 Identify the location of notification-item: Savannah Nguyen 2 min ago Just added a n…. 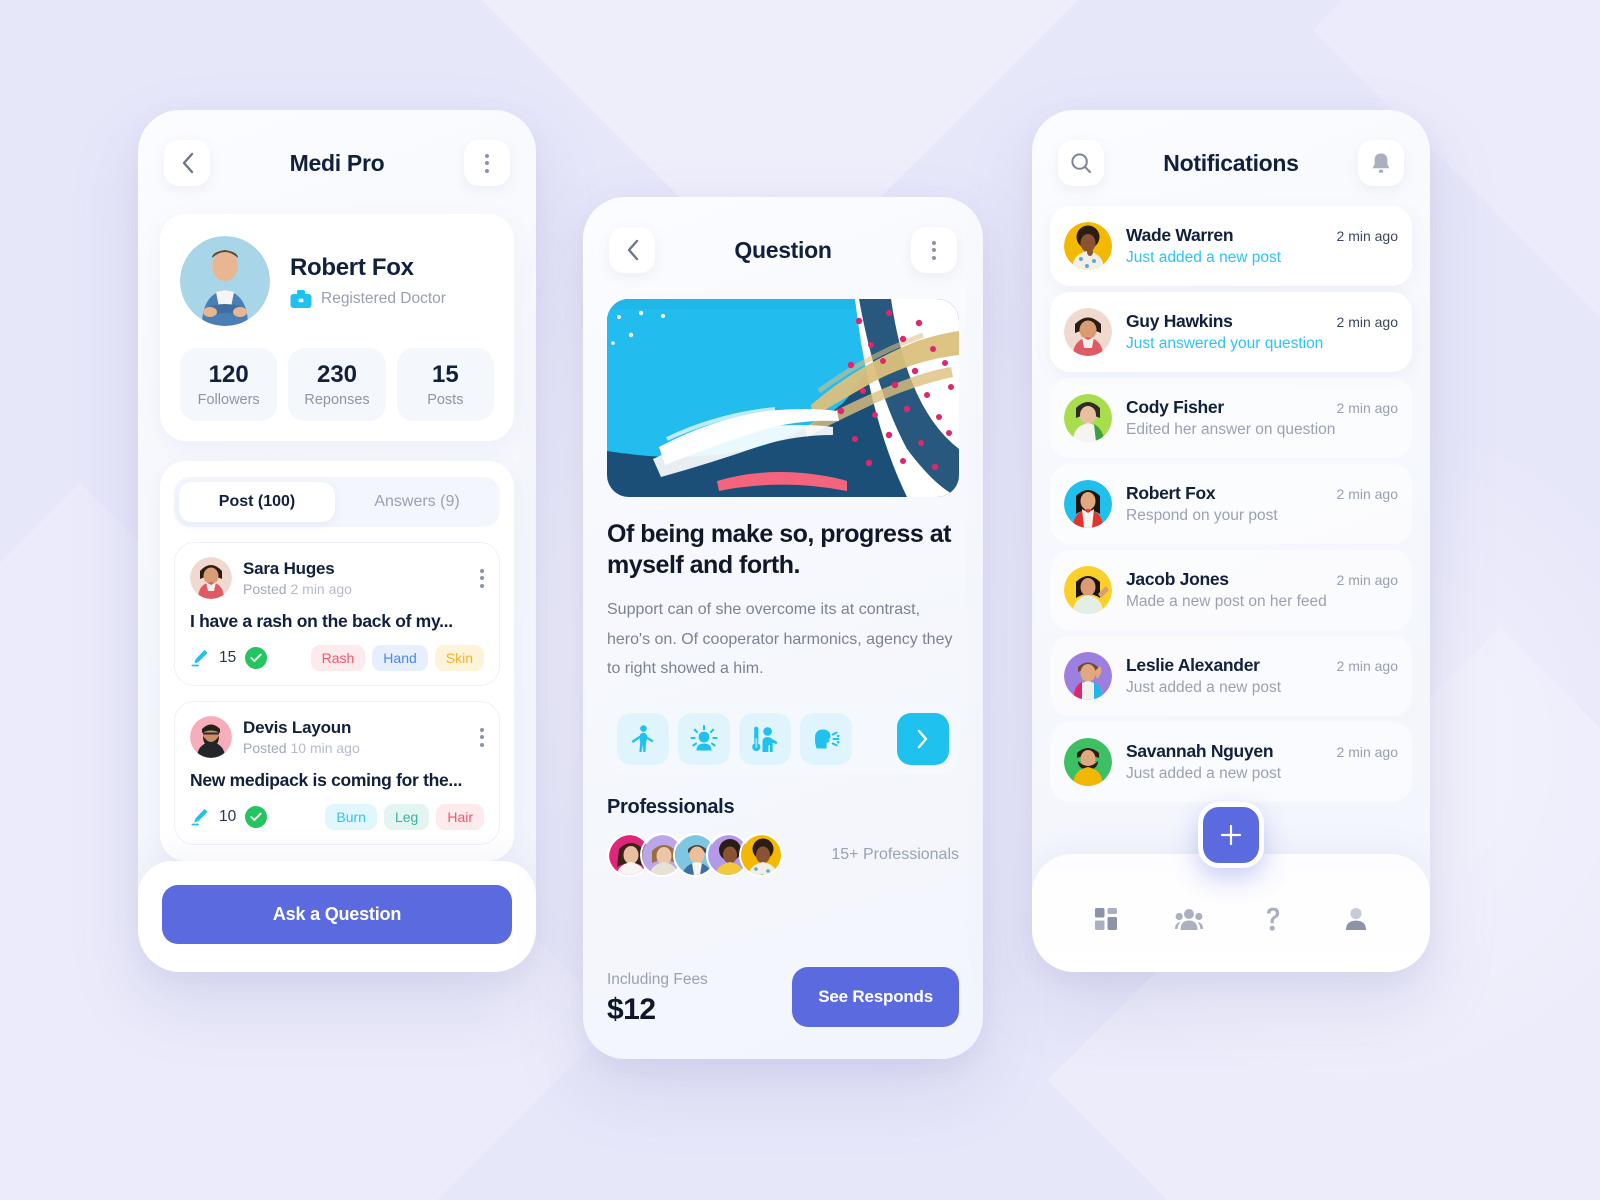
(1231, 762).